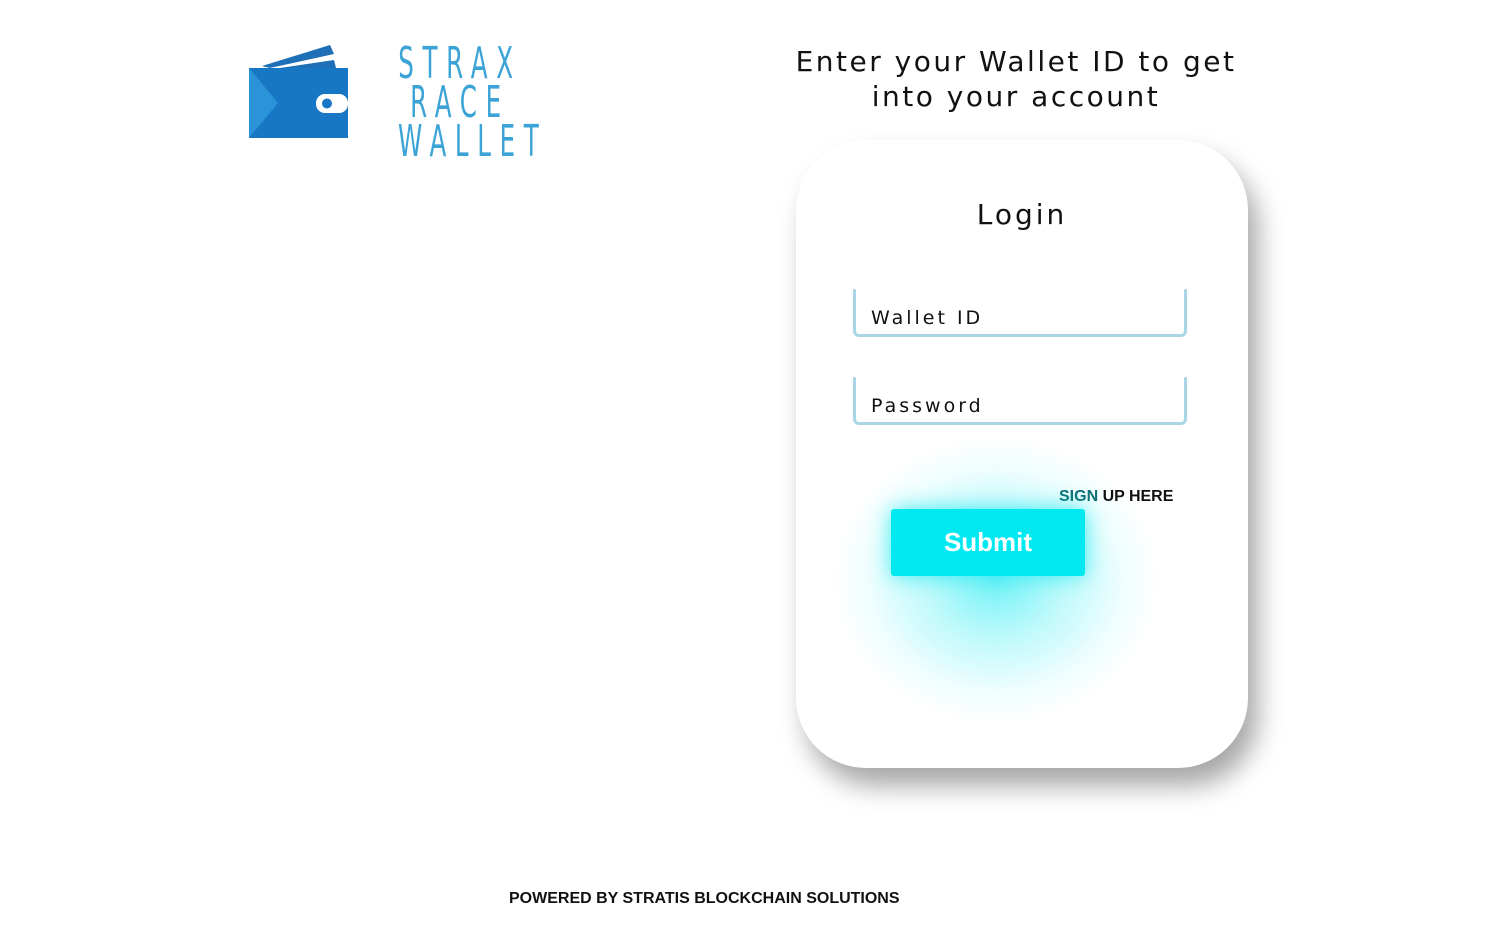 The width and height of the screenshot is (1497, 933). I want to click on wallet-id-input, so click(1020, 313).